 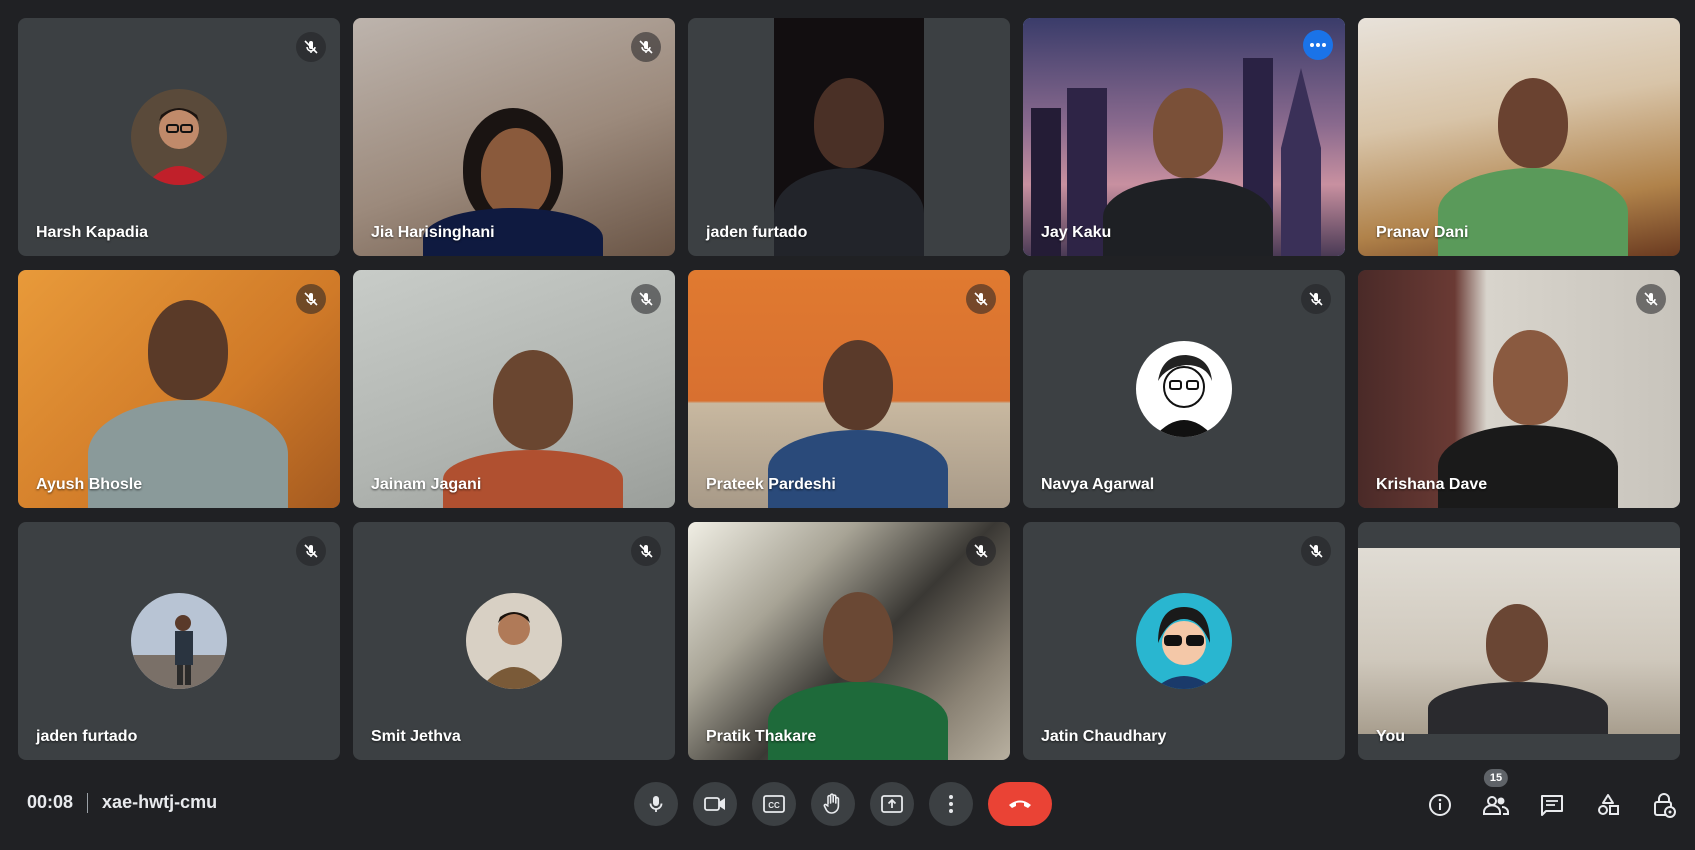 I want to click on people-button: 15, so click(x=1496, y=793).